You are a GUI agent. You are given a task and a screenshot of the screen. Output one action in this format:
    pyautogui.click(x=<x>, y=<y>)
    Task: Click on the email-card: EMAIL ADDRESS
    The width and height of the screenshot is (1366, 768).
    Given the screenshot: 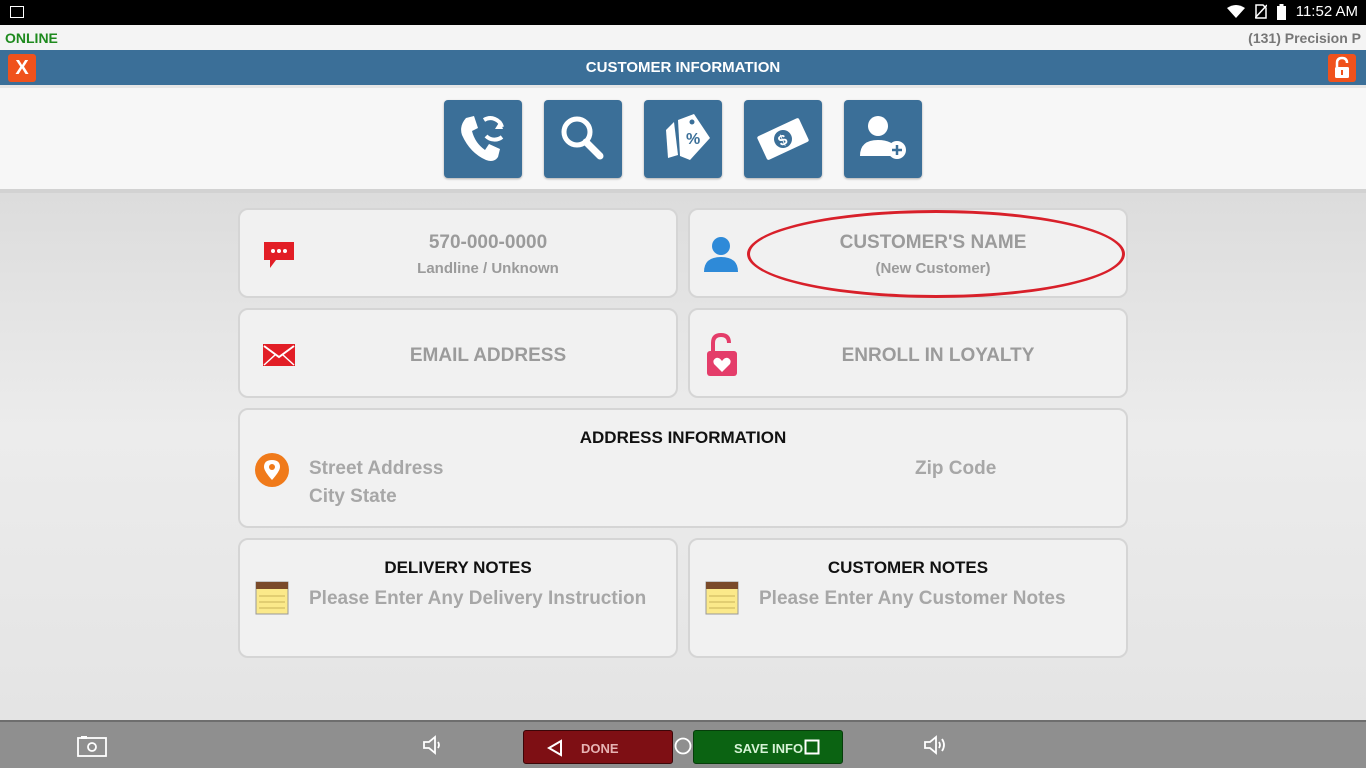 What is the action you would take?
    pyautogui.click(x=458, y=353)
    